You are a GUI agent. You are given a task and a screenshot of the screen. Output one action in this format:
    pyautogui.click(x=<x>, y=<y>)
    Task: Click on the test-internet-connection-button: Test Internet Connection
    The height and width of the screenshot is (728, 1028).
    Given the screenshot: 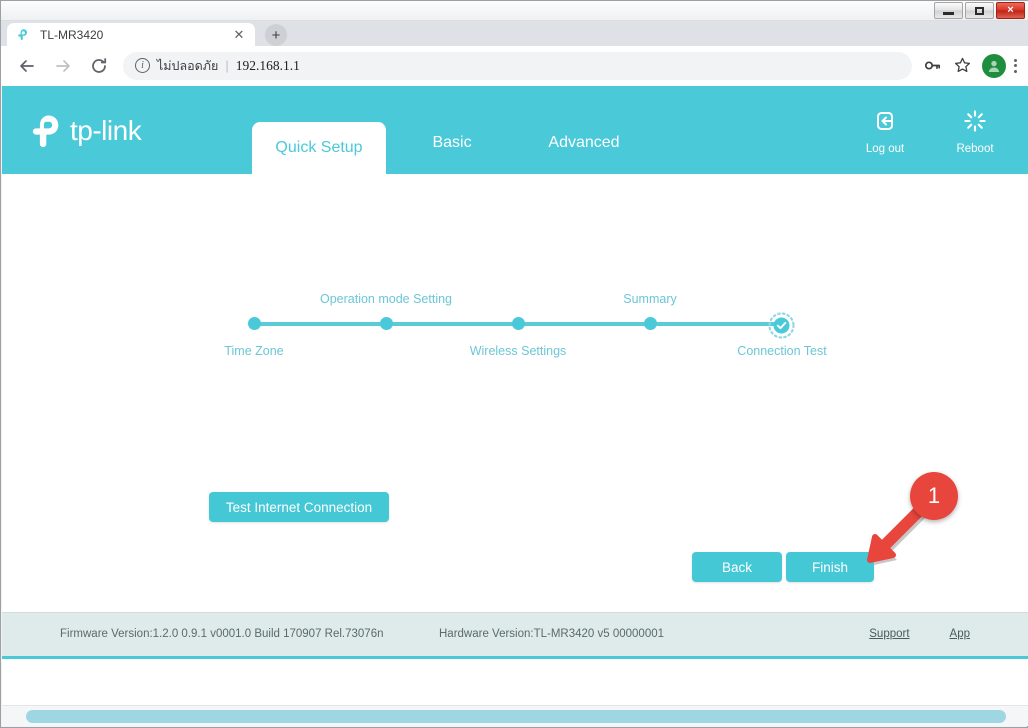 What is the action you would take?
    pyautogui.click(x=299, y=507)
    